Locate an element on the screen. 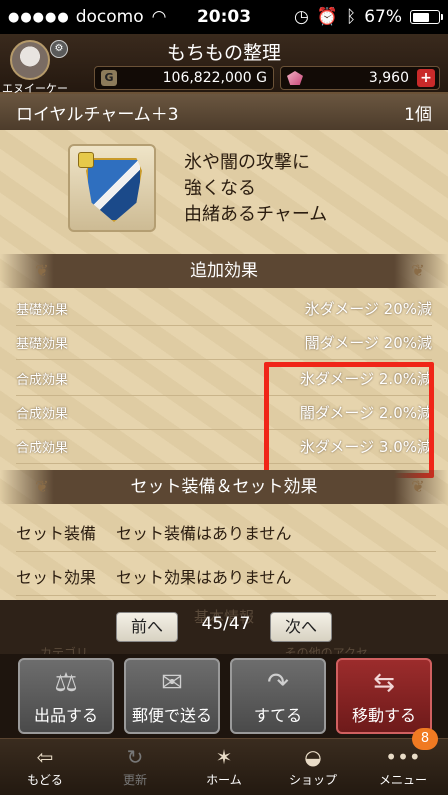 Image resolution: width=448 pixels, height=795 pixels. item-count: 1個 is located at coordinates (418, 114).